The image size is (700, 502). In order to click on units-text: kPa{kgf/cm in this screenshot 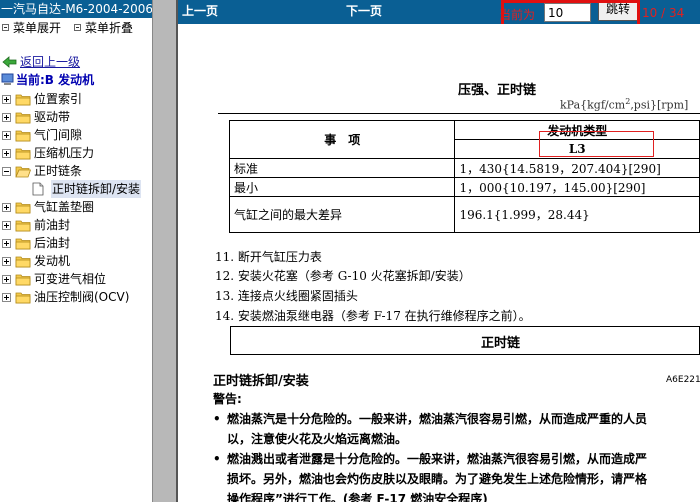, I will do `click(593, 105)`.